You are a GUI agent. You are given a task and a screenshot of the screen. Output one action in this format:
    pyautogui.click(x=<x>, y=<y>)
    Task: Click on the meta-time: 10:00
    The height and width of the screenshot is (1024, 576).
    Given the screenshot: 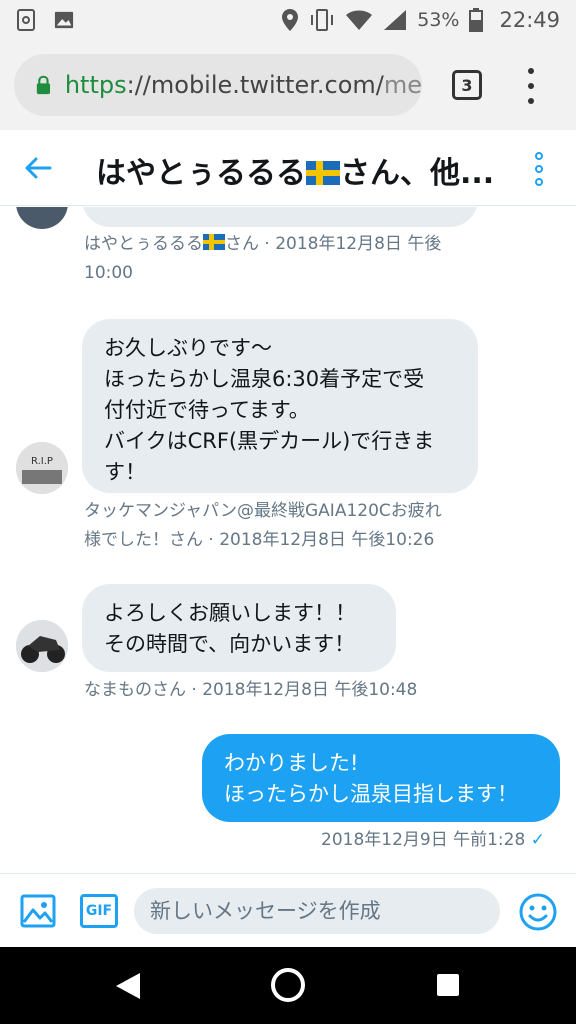 What is the action you would take?
    pyautogui.click(x=108, y=273)
    